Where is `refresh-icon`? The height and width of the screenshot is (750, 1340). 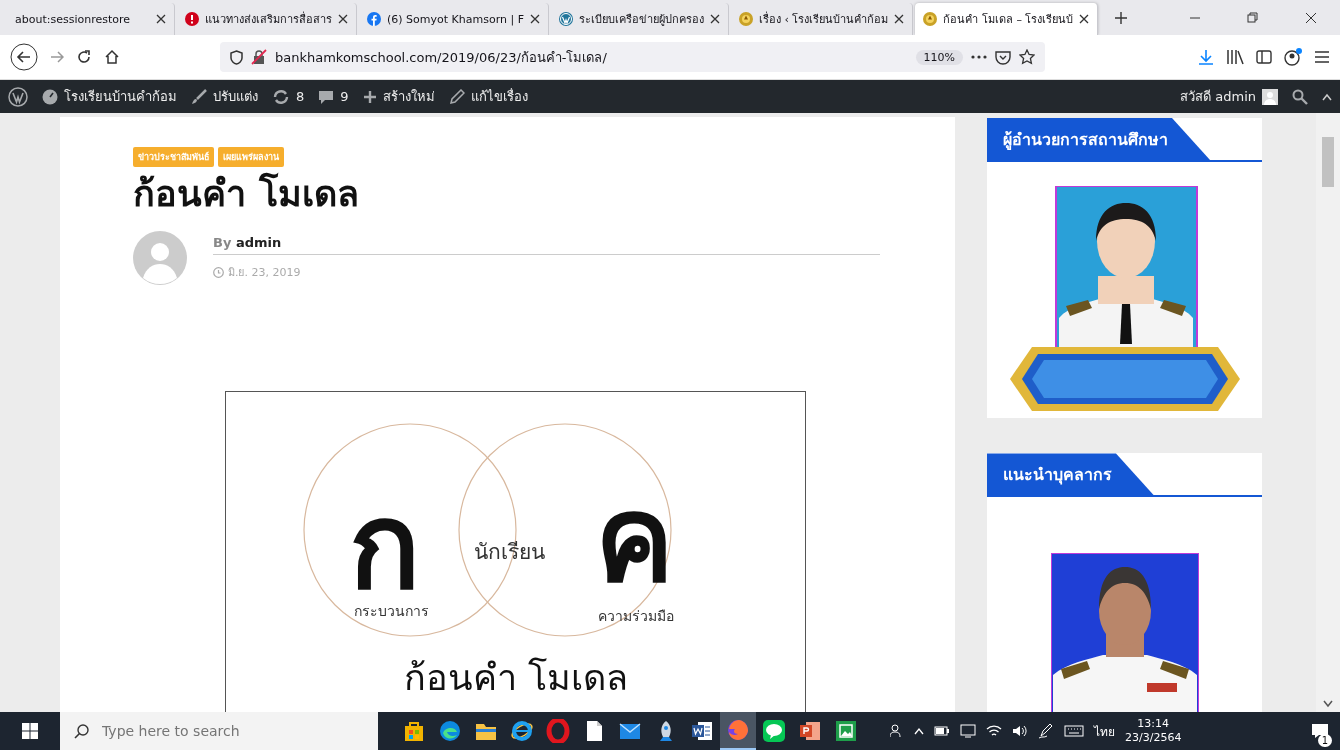
refresh-icon is located at coordinates (281, 96).